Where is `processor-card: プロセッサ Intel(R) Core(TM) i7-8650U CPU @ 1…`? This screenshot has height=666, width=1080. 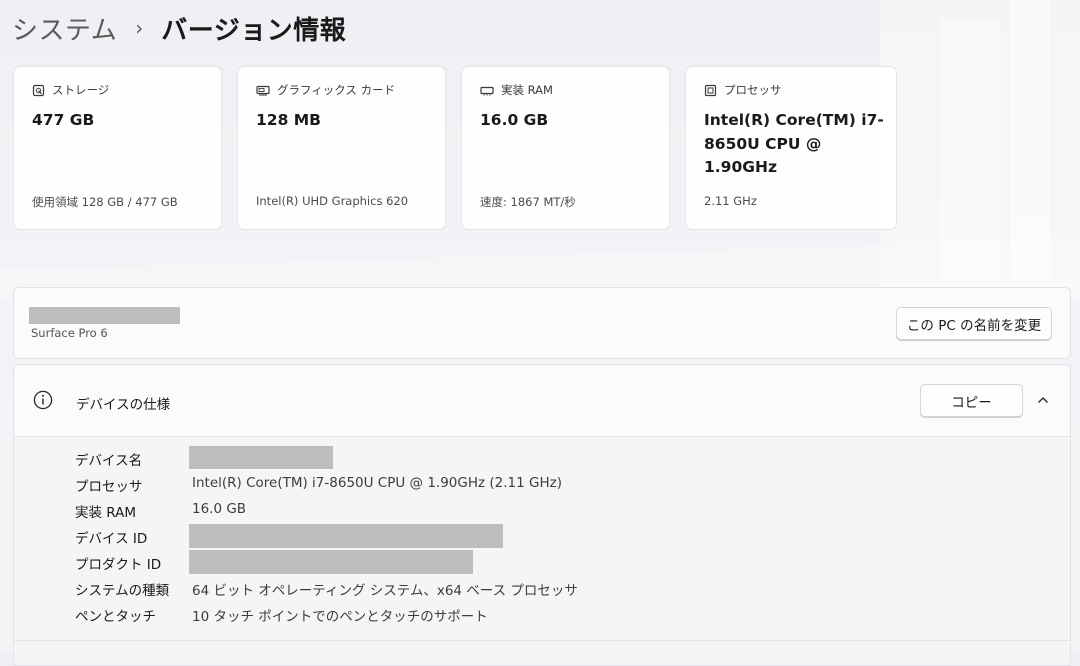
processor-card: プロセッサ Intel(R) Core(TM) i7-8650U CPU @ 1… is located at coordinates (791, 148).